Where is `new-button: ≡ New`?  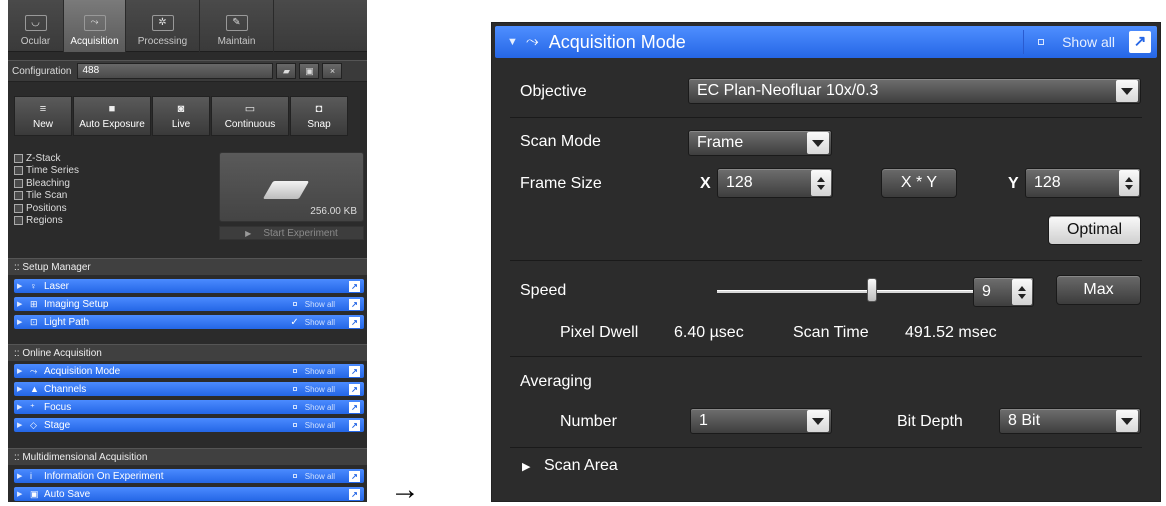 new-button: ≡ New is located at coordinates (43, 116).